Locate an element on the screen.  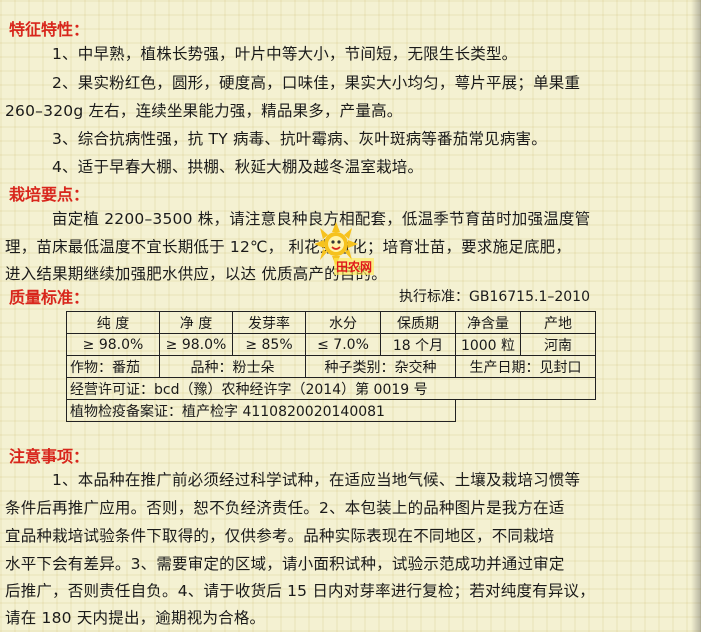
execution-standard: 执行标准：GB16715.1–2010 is located at coordinates (494, 297).